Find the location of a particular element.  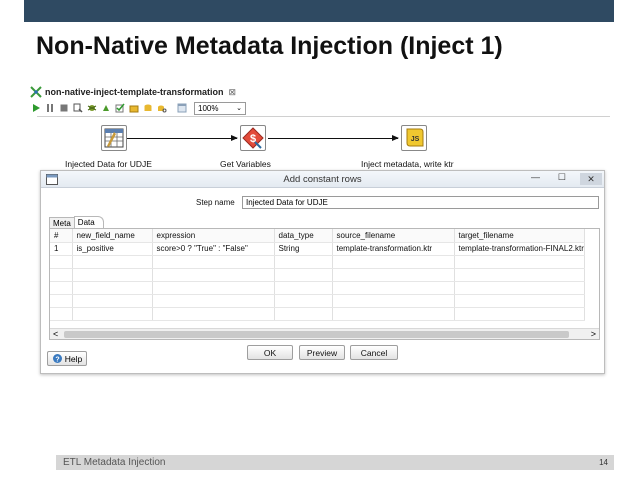

step-get-variables: $ is located at coordinates (253, 138).